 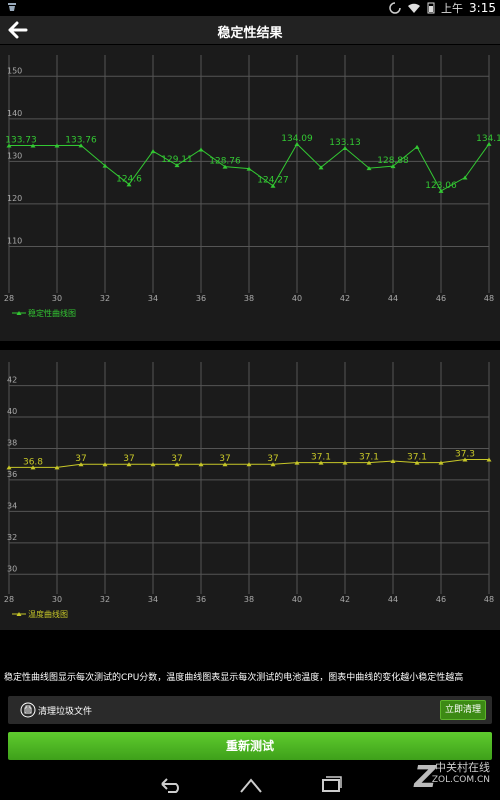 I want to click on data-label: 128.88, so click(x=393, y=161).